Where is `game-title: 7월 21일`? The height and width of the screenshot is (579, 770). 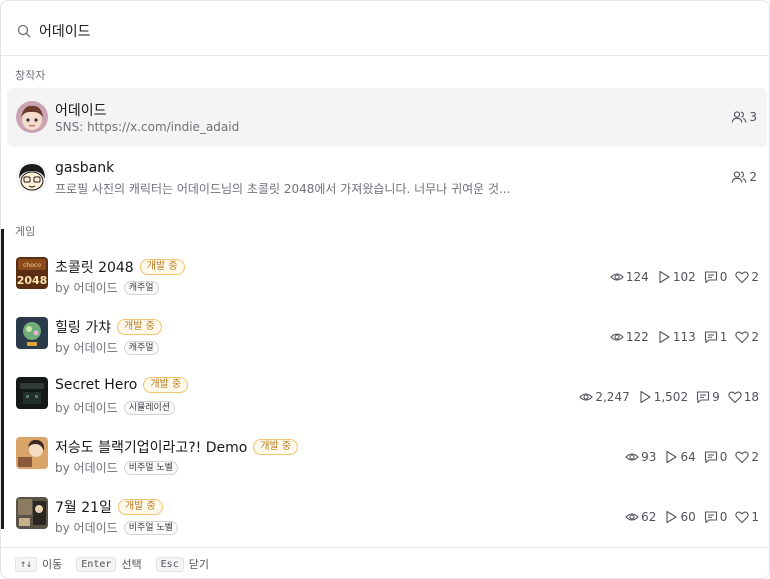 game-title: 7월 21일 is located at coordinates (83, 508).